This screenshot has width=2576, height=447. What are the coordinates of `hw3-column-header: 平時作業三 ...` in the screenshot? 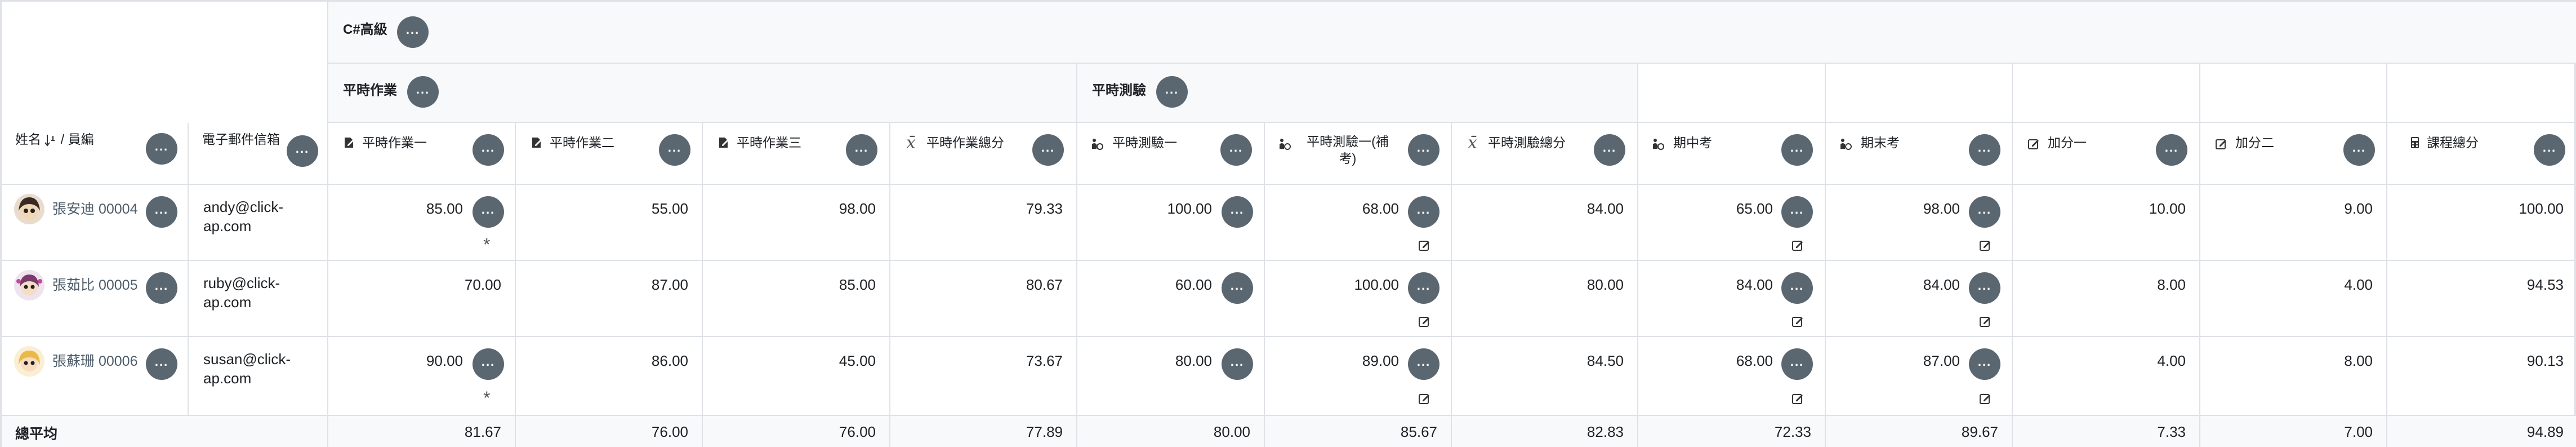 It's located at (797, 154).